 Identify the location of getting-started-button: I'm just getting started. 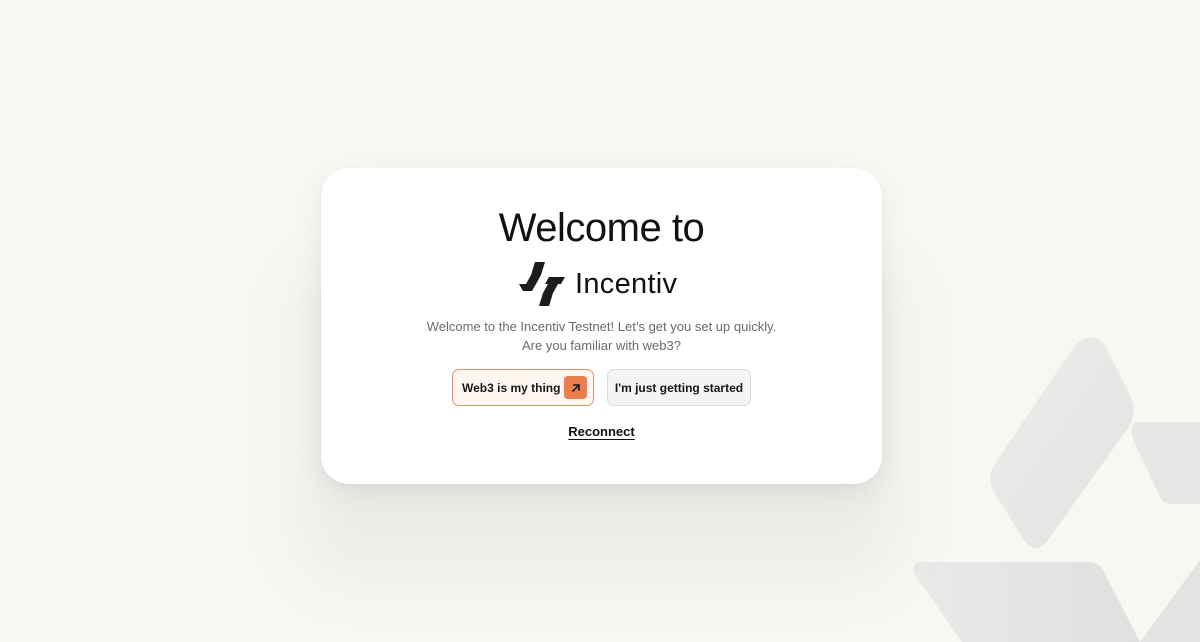
(679, 387).